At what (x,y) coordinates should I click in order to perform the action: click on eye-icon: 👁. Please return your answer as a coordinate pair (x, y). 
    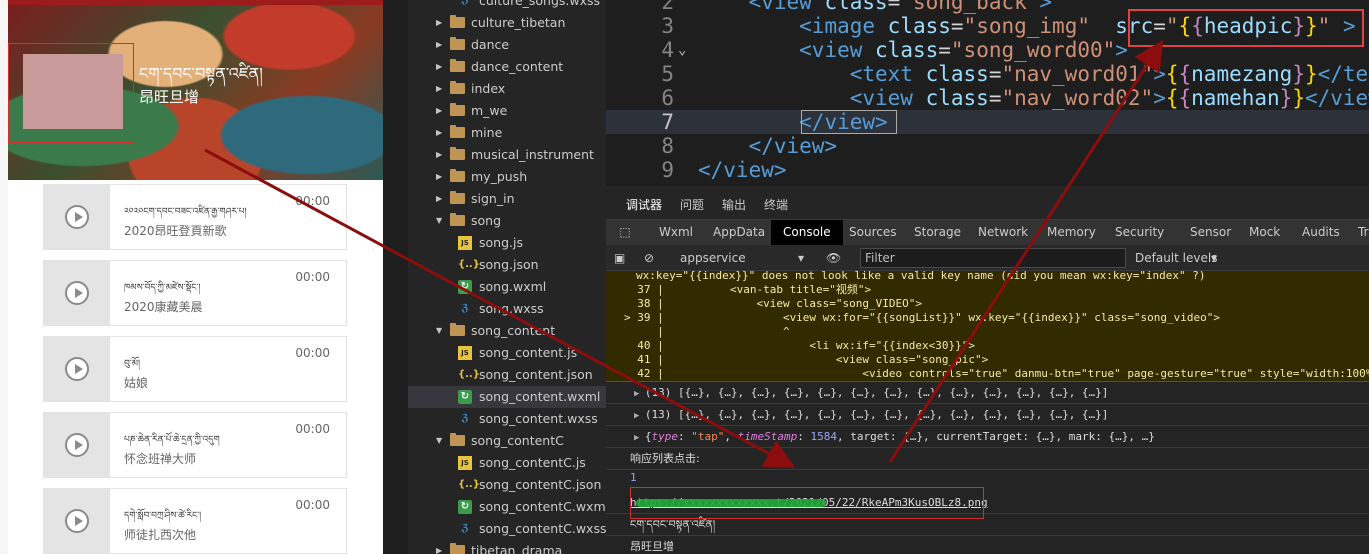
    Looking at the image, I should click on (833, 258).